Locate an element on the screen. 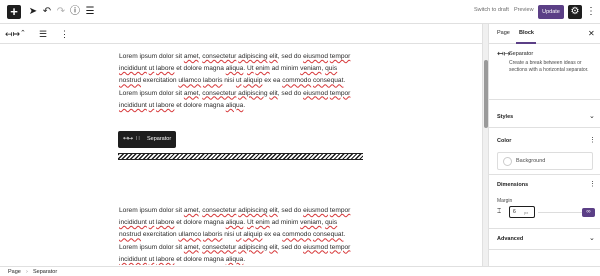  select-tool-icon: ➤ is located at coordinates (33, 12).